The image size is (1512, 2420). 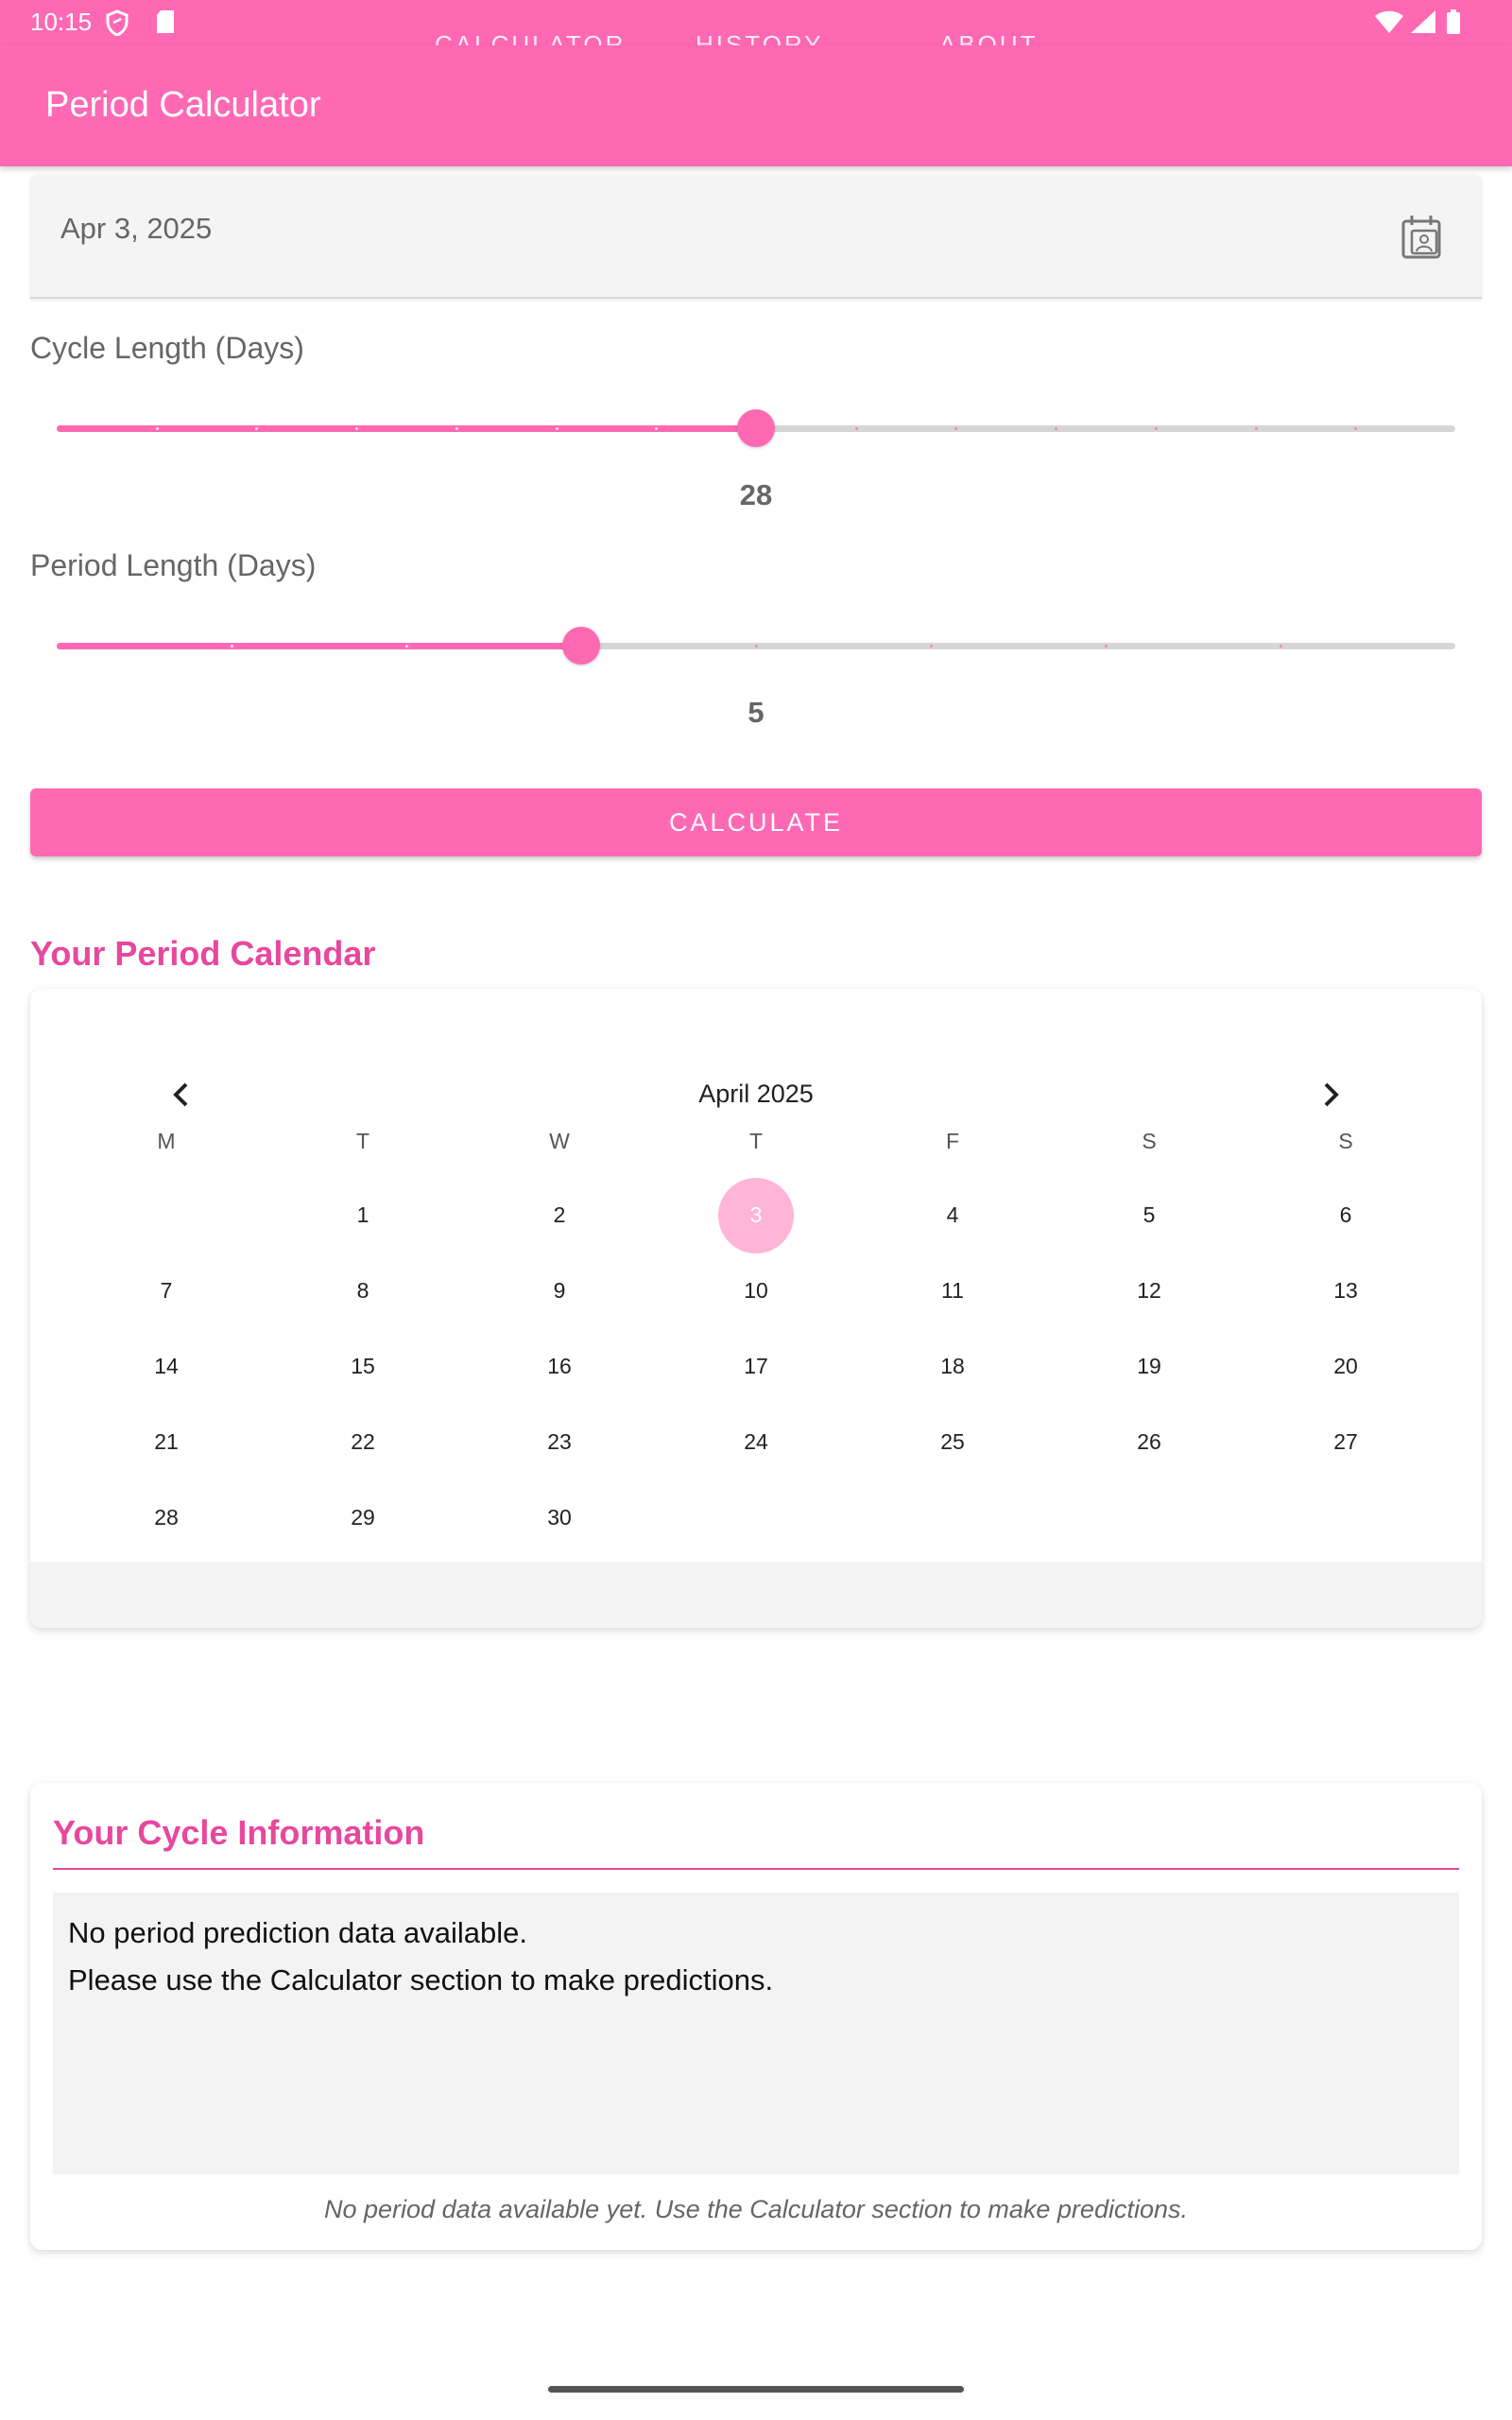 I want to click on tab-about: ABOUT, so click(x=989, y=37).